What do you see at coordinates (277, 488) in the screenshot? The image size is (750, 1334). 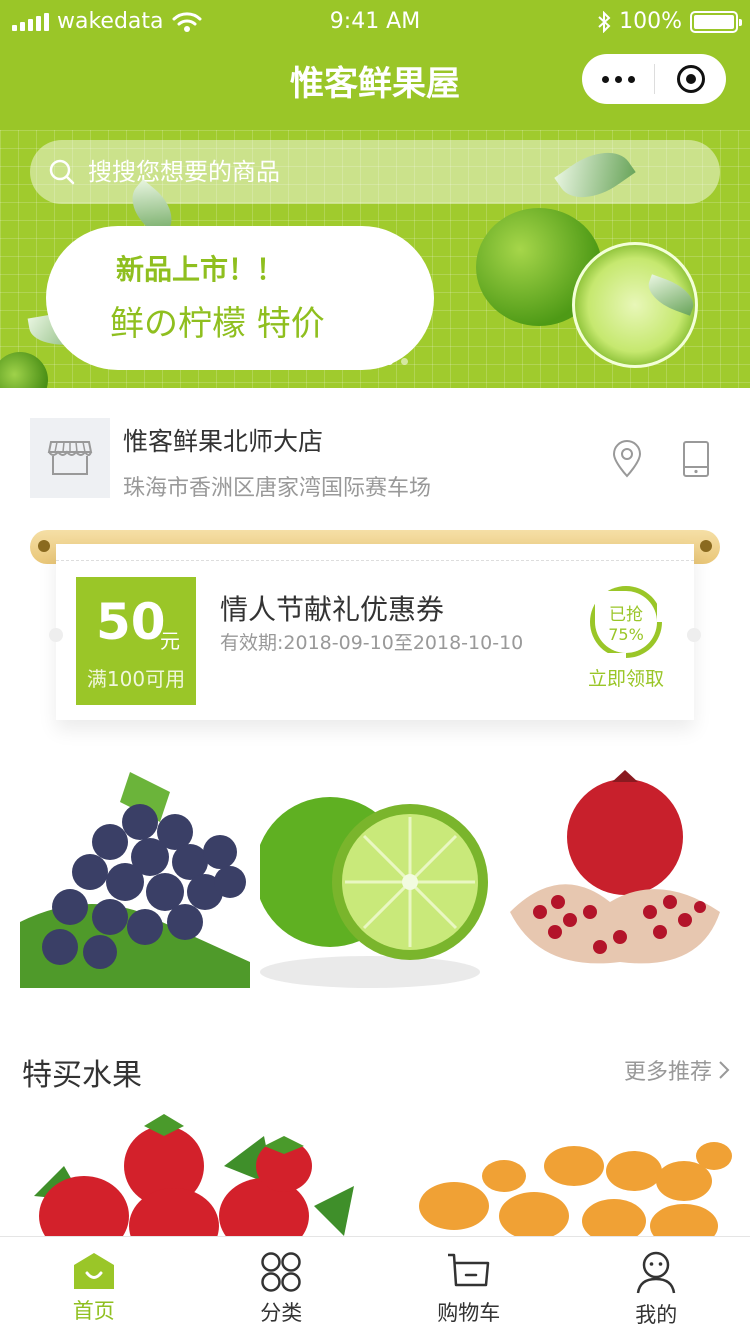 I see `store-address: 珠海市香洲区唐家湾国际赛车场` at bounding box center [277, 488].